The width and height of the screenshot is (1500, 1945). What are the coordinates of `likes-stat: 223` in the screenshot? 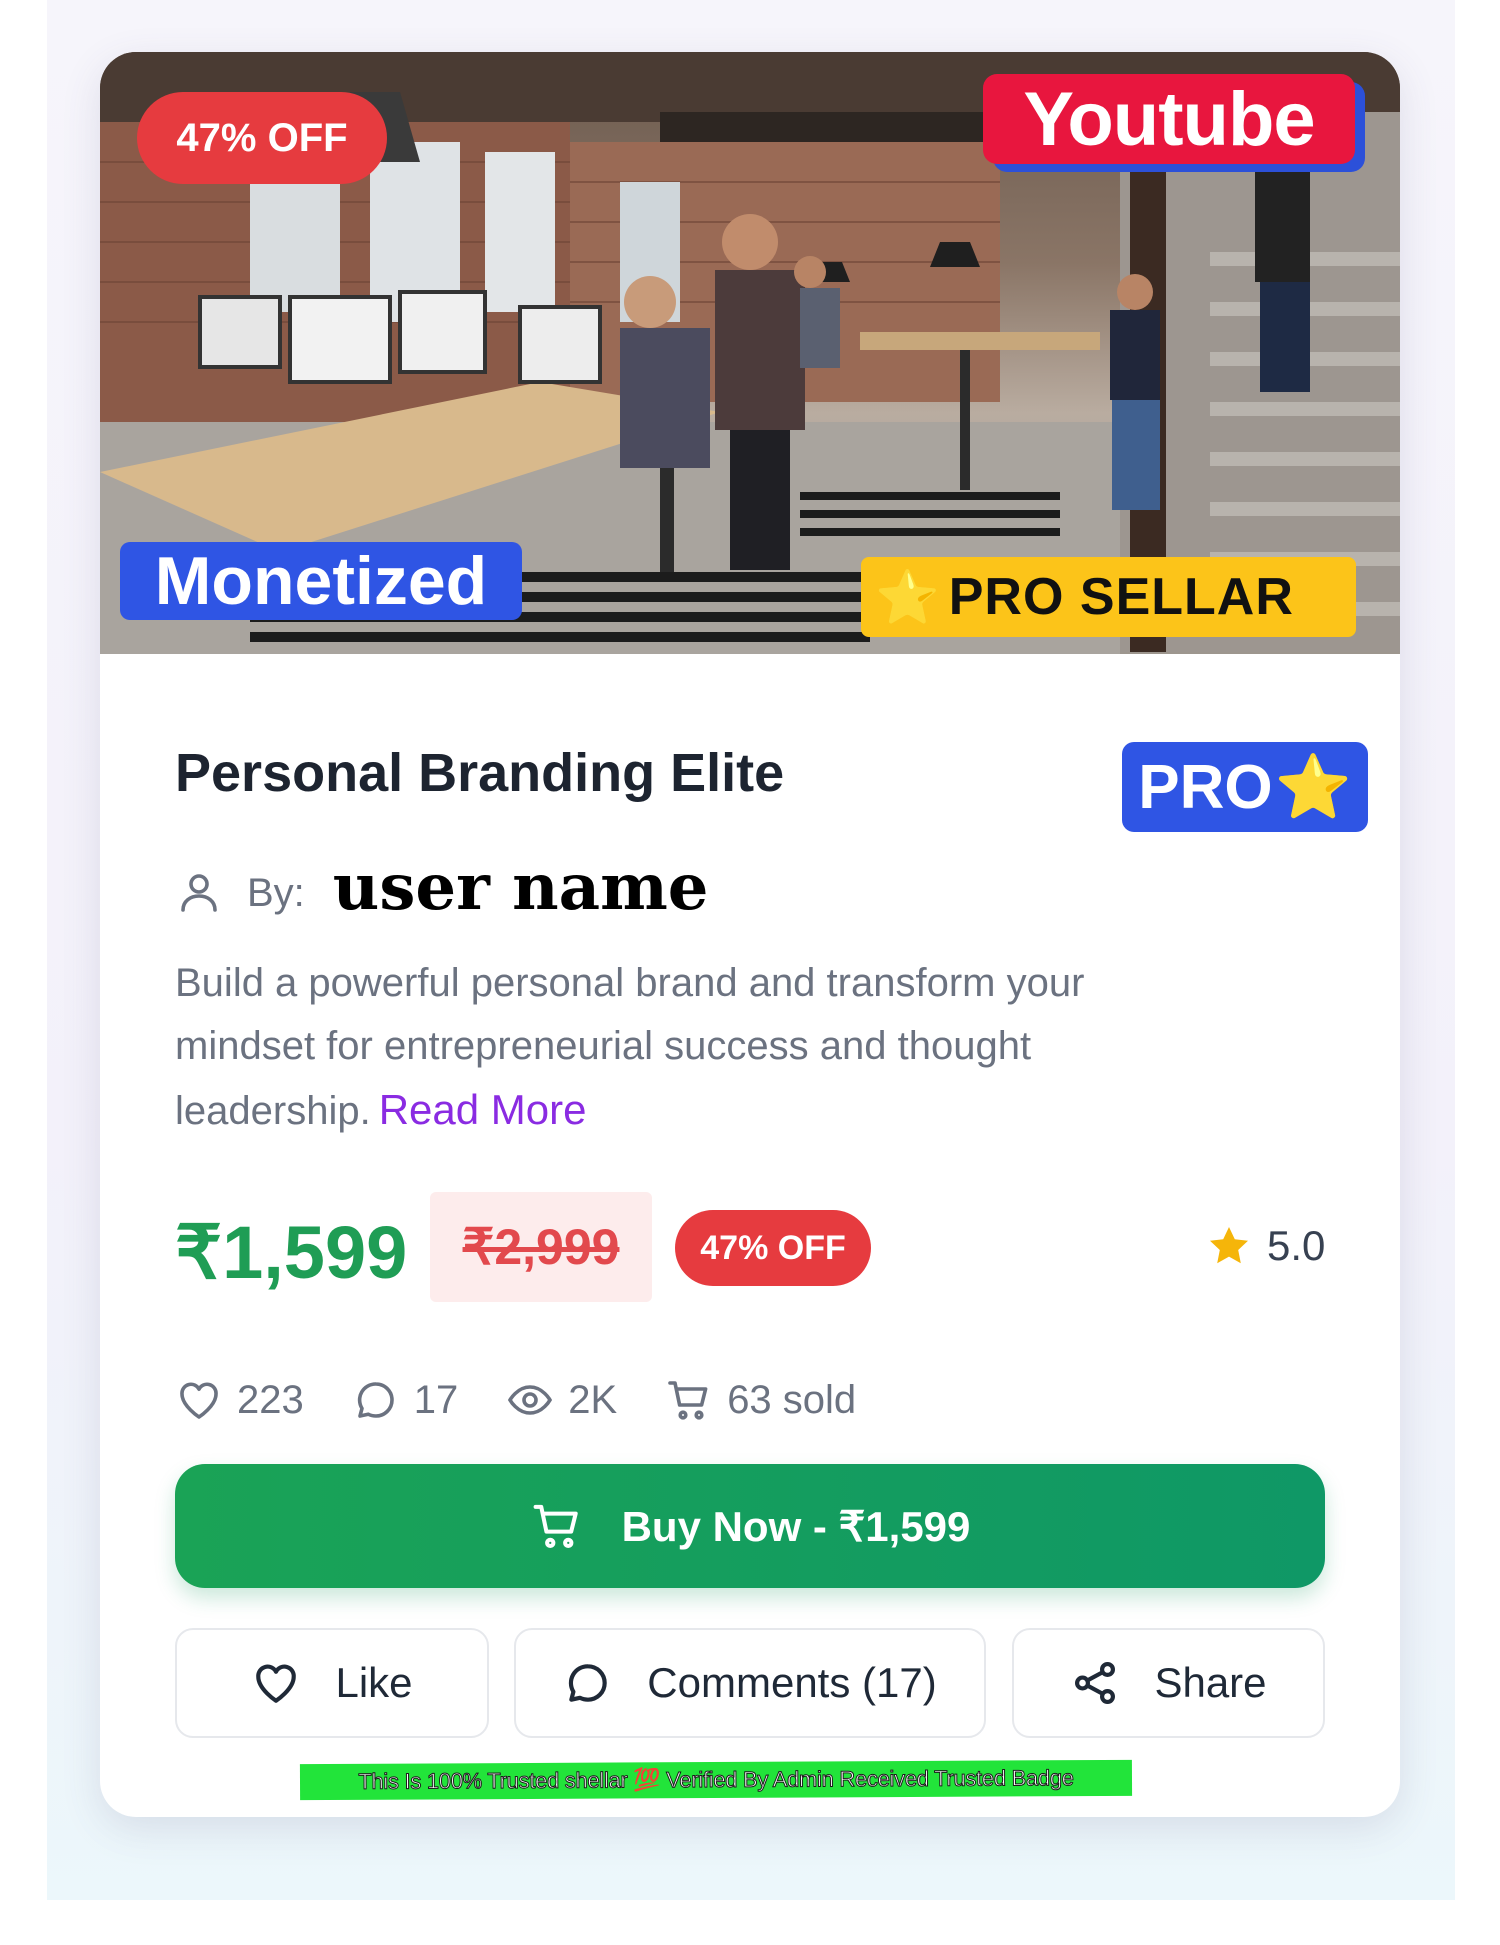 It's located at (239, 1400).